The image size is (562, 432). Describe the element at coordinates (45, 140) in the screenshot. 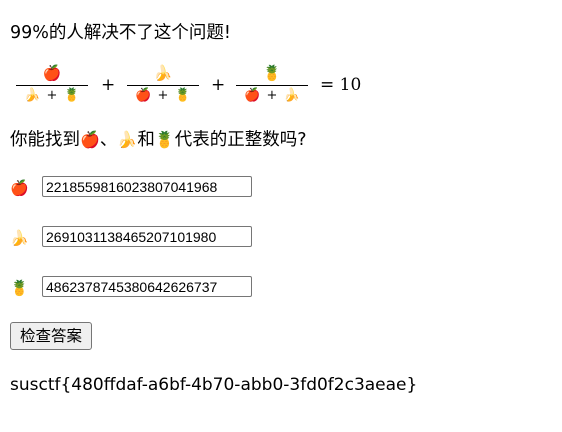

I see `question-prefix: 你能找到` at that location.